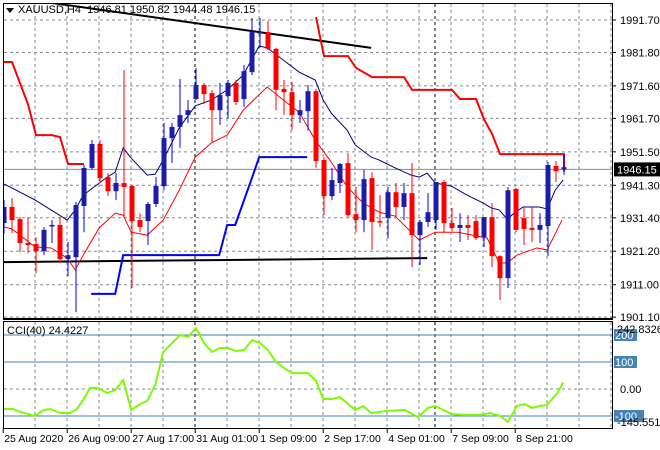 The height and width of the screenshot is (450, 660). I want to click on time-label: 31 Aug 01:00, so click(227, 439).